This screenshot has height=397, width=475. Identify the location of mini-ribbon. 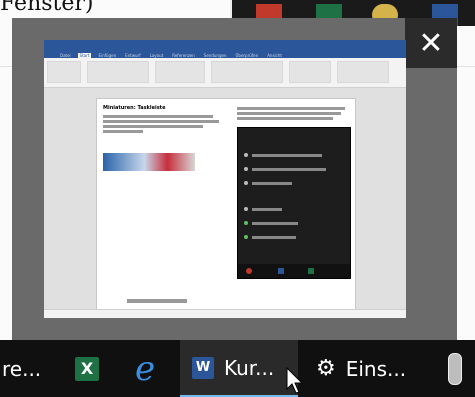
(225, 73).